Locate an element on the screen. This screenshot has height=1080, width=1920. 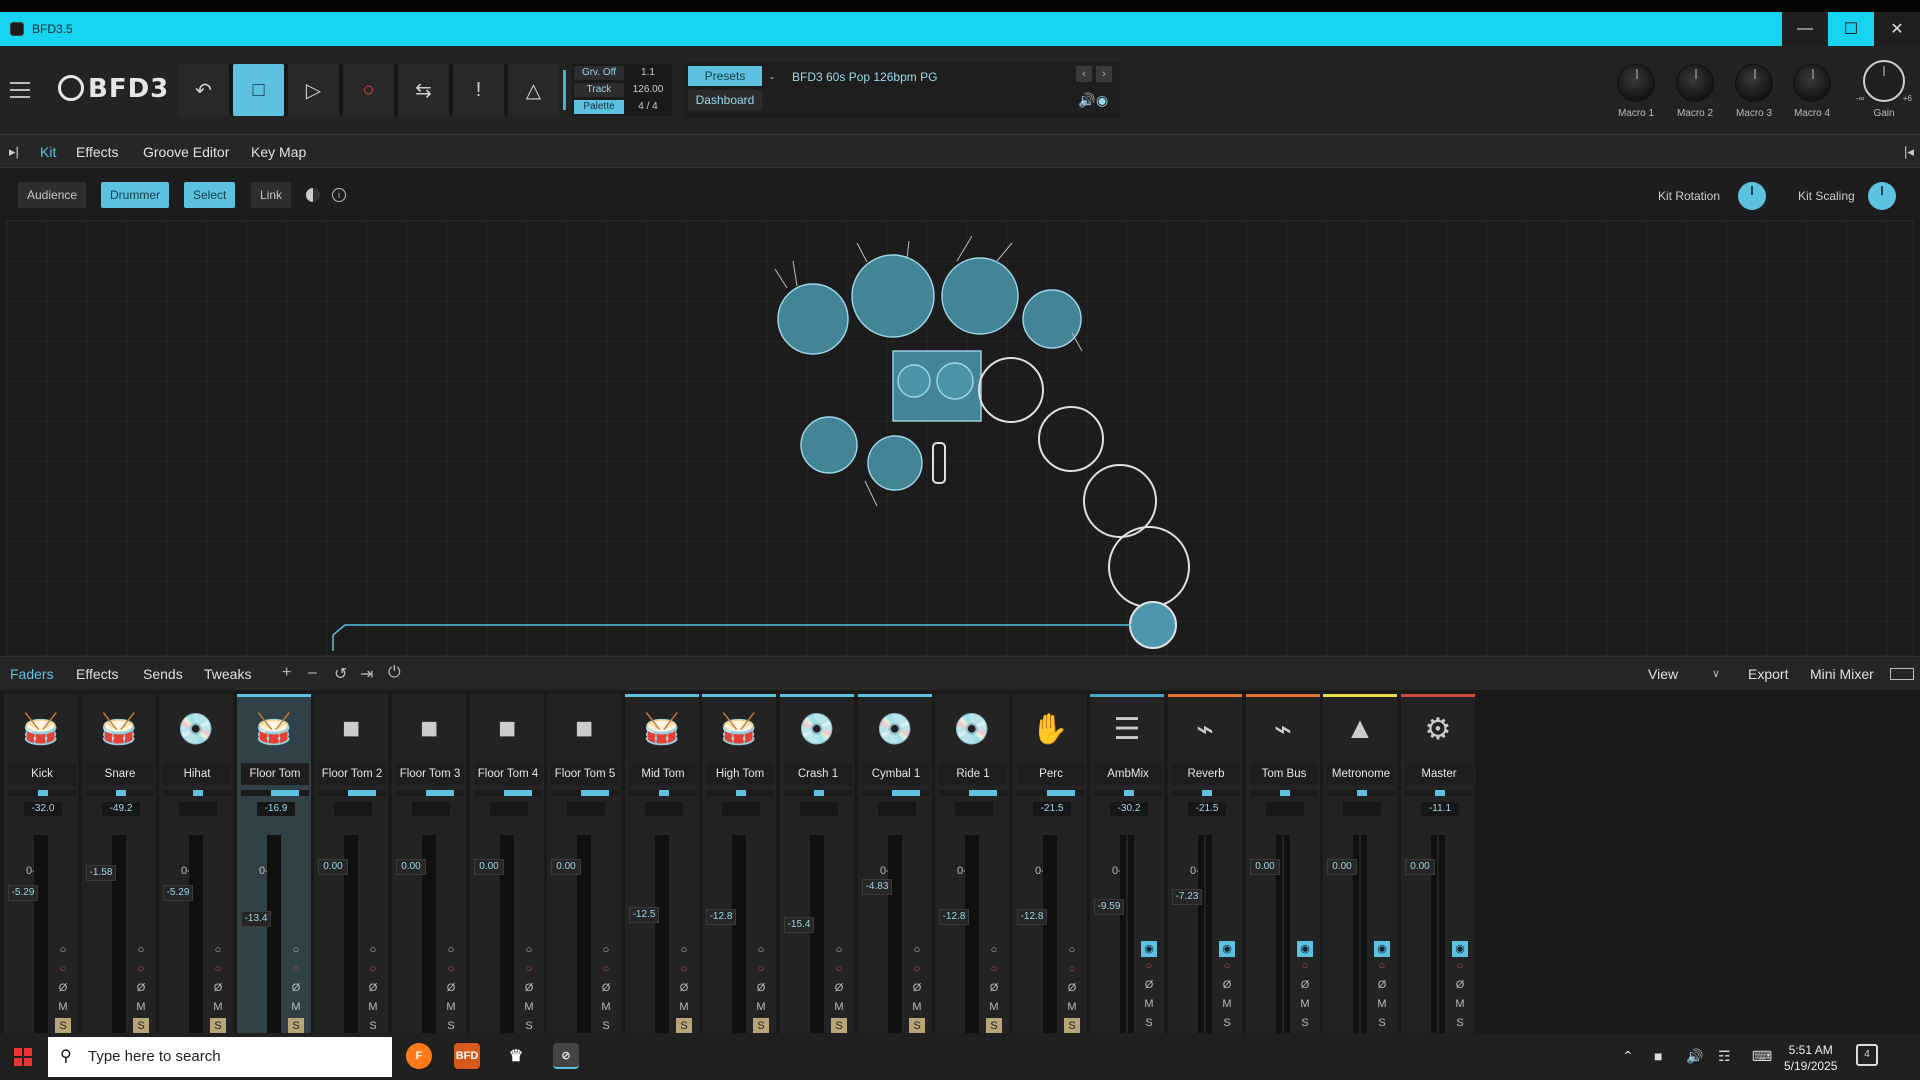
fader-handle: -12.5 is located at coordinates (644, 915).